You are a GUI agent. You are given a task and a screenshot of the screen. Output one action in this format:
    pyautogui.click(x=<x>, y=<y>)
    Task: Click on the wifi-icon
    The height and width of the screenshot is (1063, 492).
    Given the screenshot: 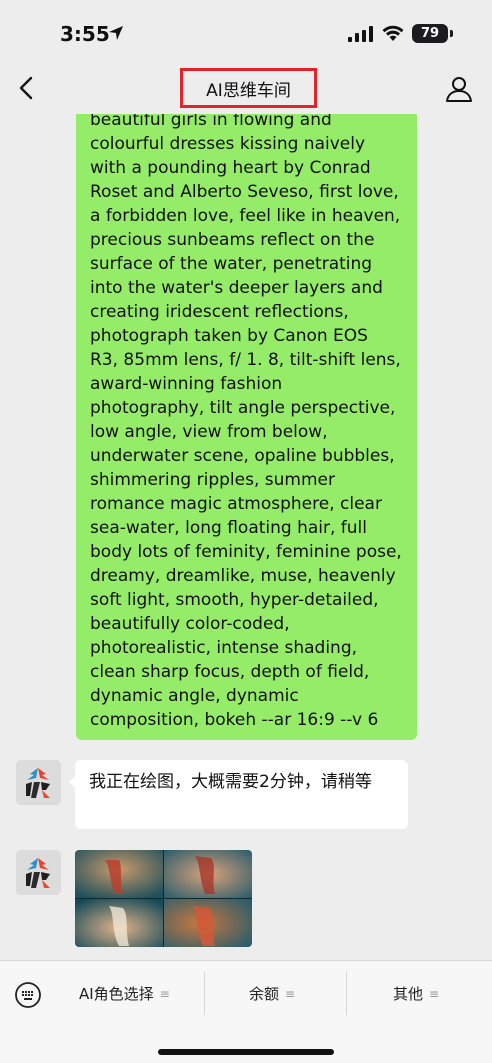 What is the action you would take?
    pyautogui.click(x=393, y=33)
    